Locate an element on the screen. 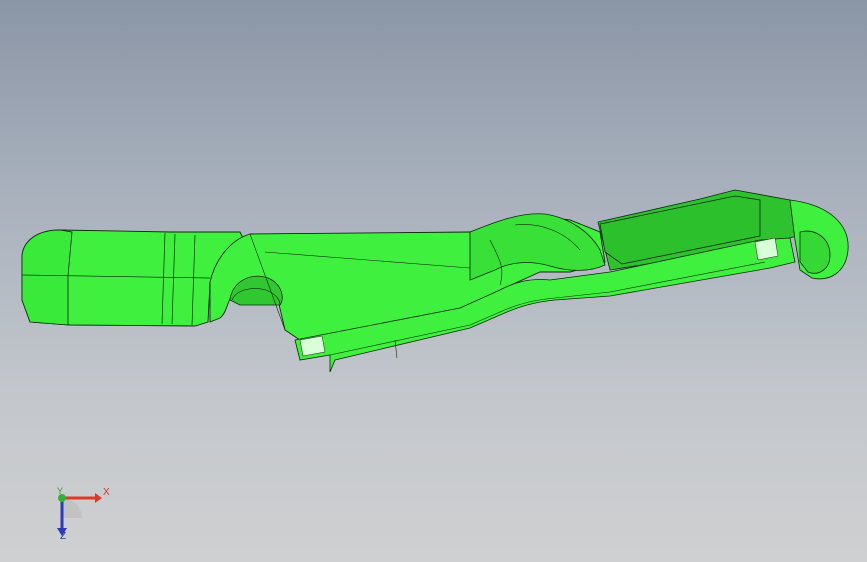  part-left-cap is located at coordinates (47, 277).